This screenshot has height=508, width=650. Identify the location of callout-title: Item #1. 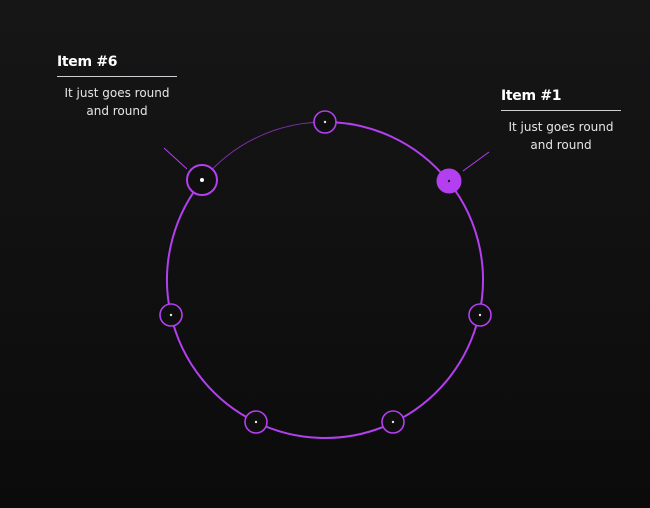
(561, 99).